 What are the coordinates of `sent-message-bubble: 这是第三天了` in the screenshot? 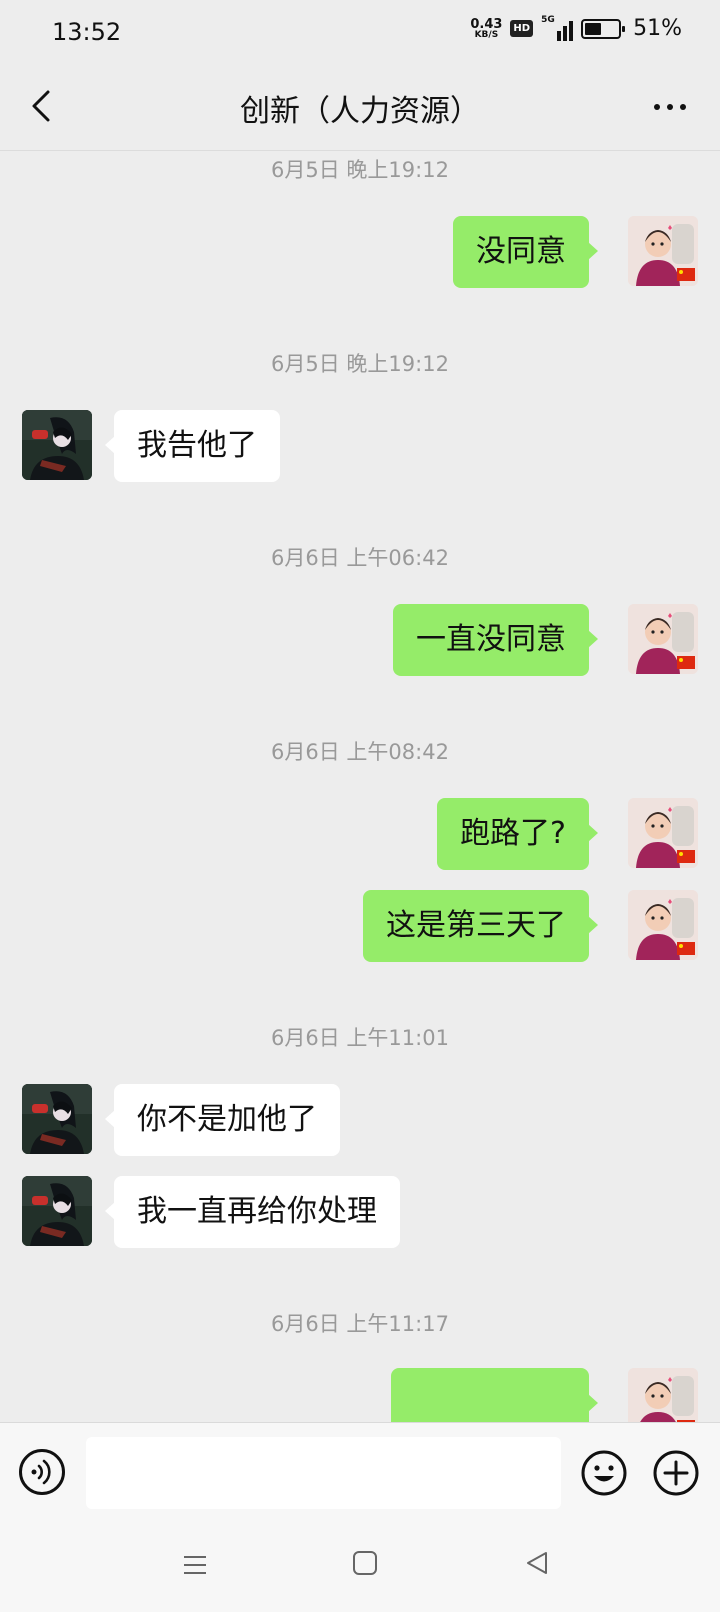 It's located at (480, 926).